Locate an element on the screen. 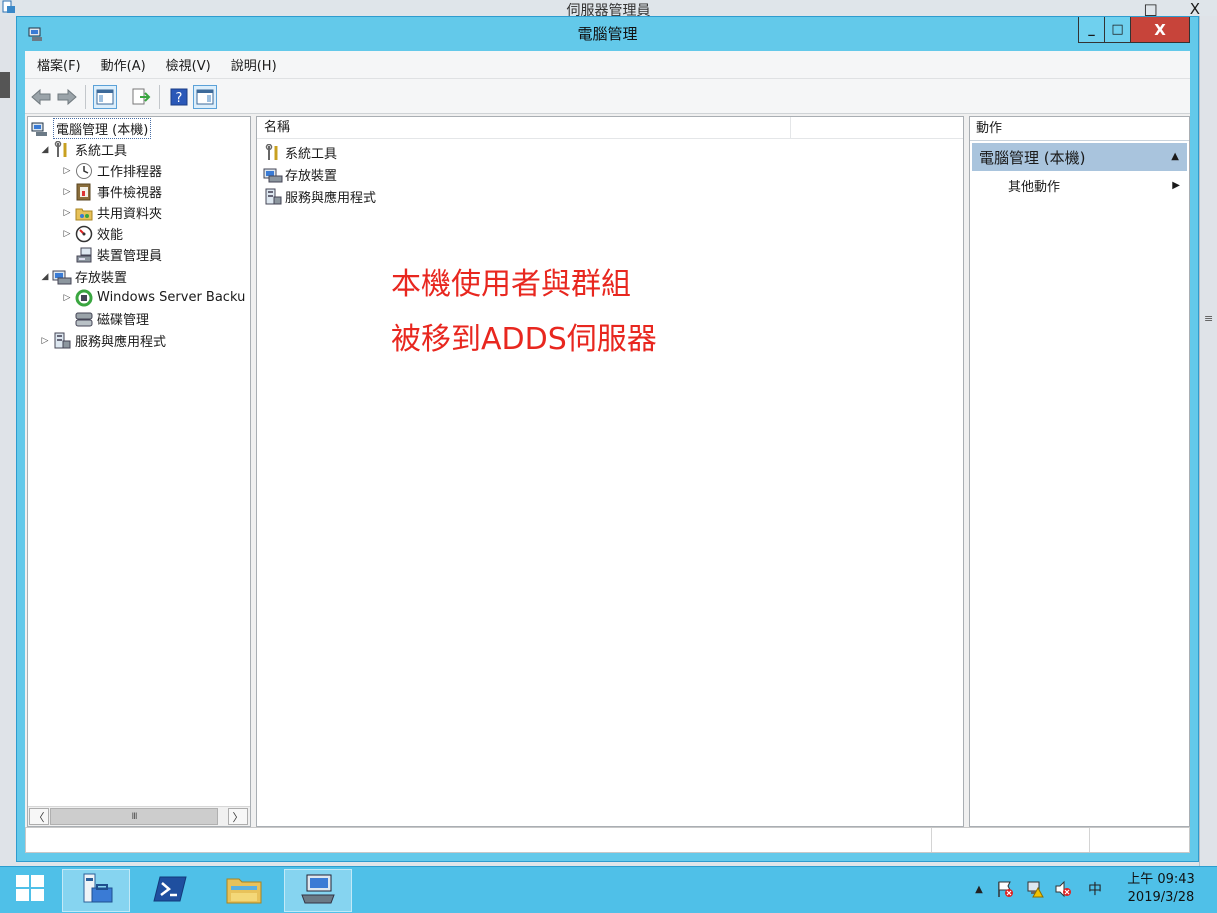 This screenshot has width=1217, height=913. show-hidden-icons-icon: ▲ is located at coordinates (979, 889).